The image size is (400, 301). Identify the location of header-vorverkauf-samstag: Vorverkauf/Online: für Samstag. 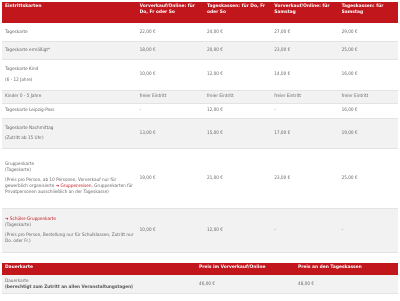
(305, 12).